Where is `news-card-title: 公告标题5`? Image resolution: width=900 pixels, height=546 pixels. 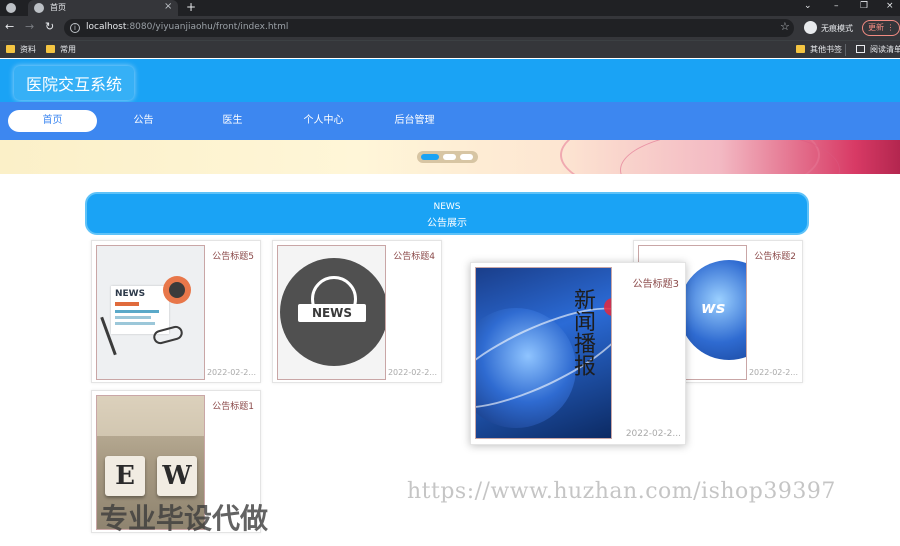 news-card-title: 公告标题5 is located at coordinates (233, 255).